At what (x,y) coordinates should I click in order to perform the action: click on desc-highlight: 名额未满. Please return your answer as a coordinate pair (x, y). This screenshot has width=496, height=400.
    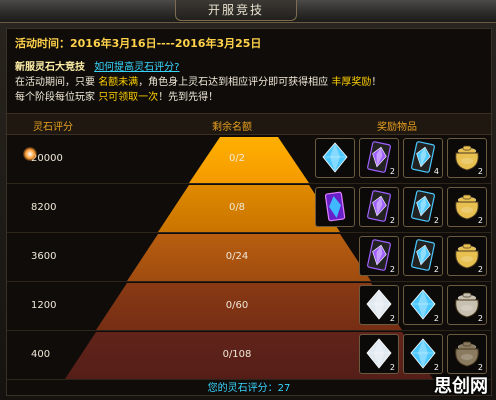
    Looking at the image, I should click on (118, 82).